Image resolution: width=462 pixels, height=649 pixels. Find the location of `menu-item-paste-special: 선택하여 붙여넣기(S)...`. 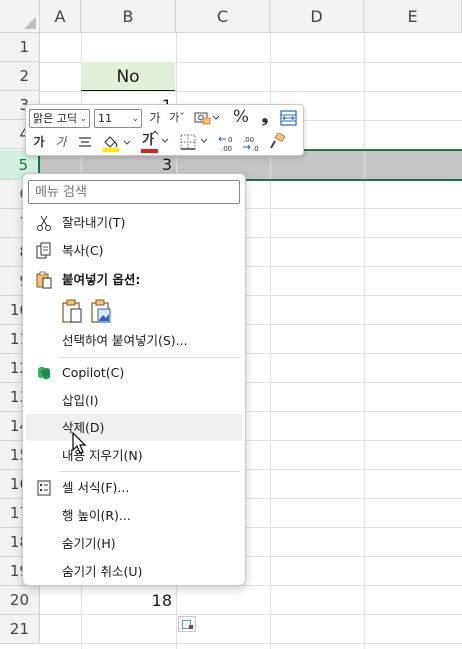

menu-item-paste-special: 선택하여 붙여넣기(S)... is located at coordinates (134, 340).